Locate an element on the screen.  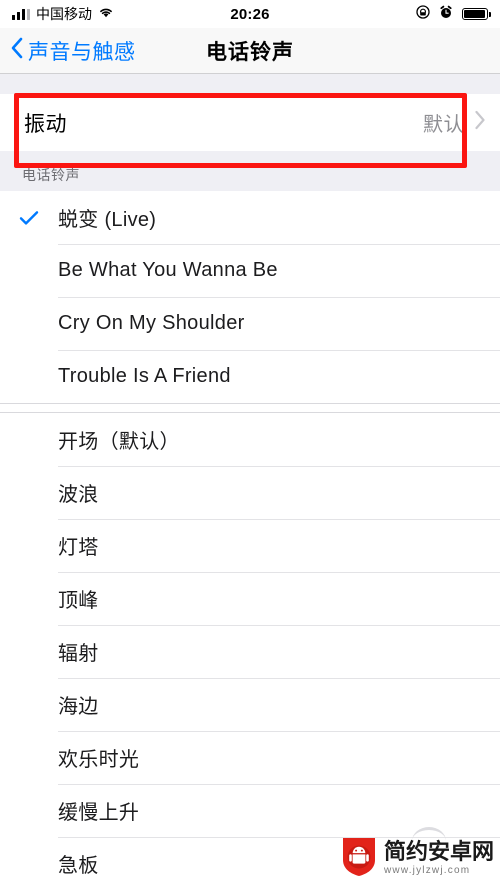
list-item-label: 海边 is located at coordinates (78, 707).